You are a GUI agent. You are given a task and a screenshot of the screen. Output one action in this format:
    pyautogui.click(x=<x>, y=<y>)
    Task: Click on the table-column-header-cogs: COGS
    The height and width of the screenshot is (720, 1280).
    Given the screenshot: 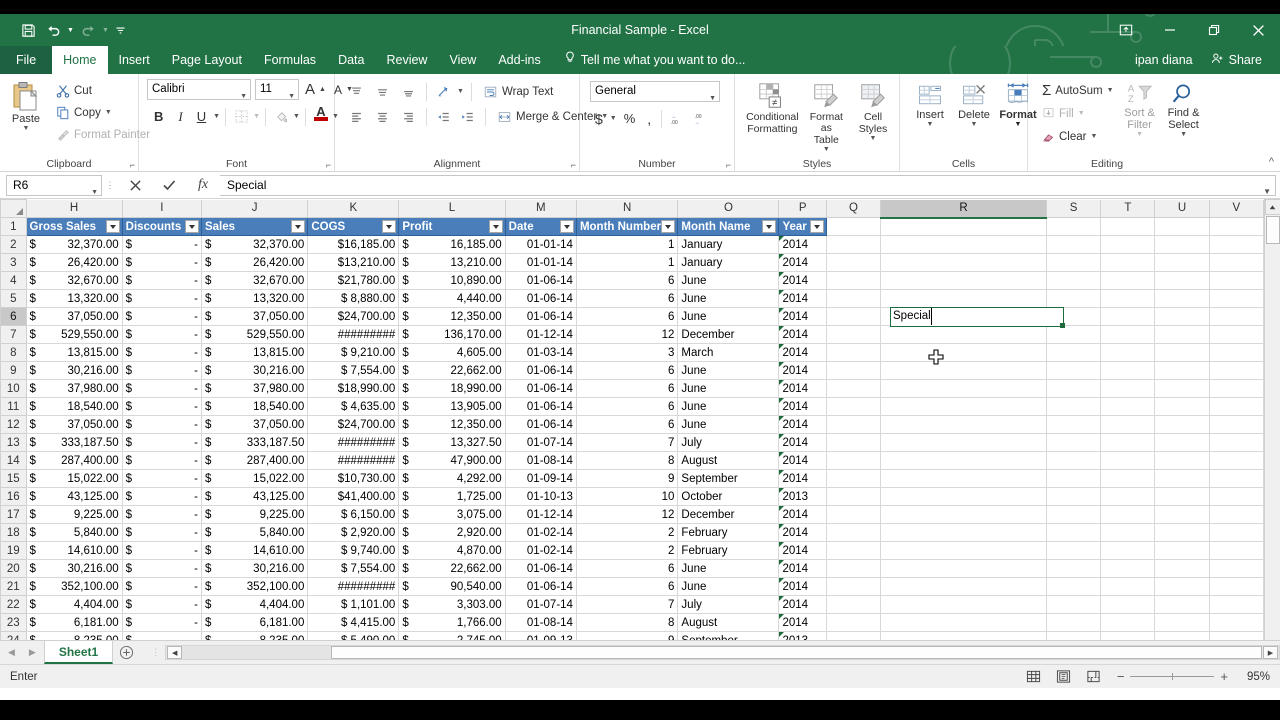 What is the action you would take?
    pyautogui.click(x=353, y=226)
    